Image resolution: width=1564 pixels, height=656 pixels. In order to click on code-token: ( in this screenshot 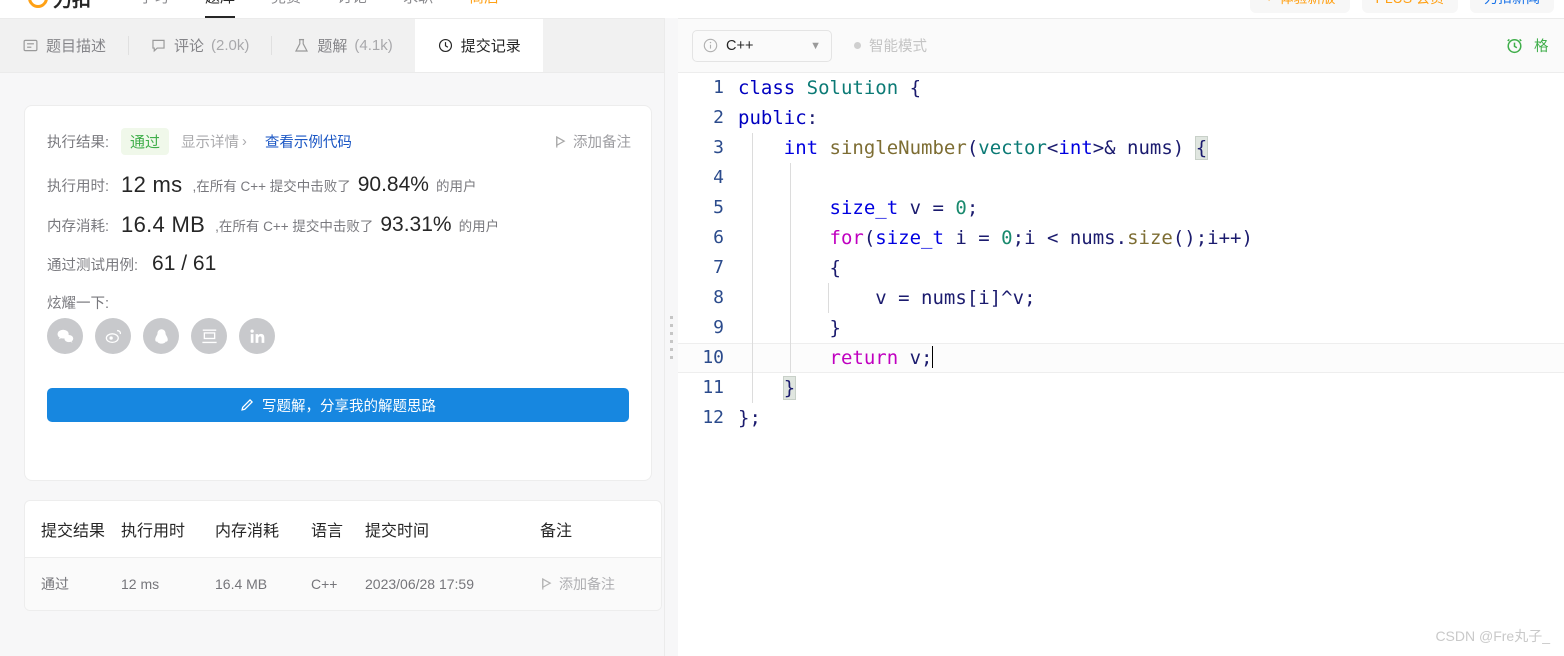, I will do `click(972, 148)`.